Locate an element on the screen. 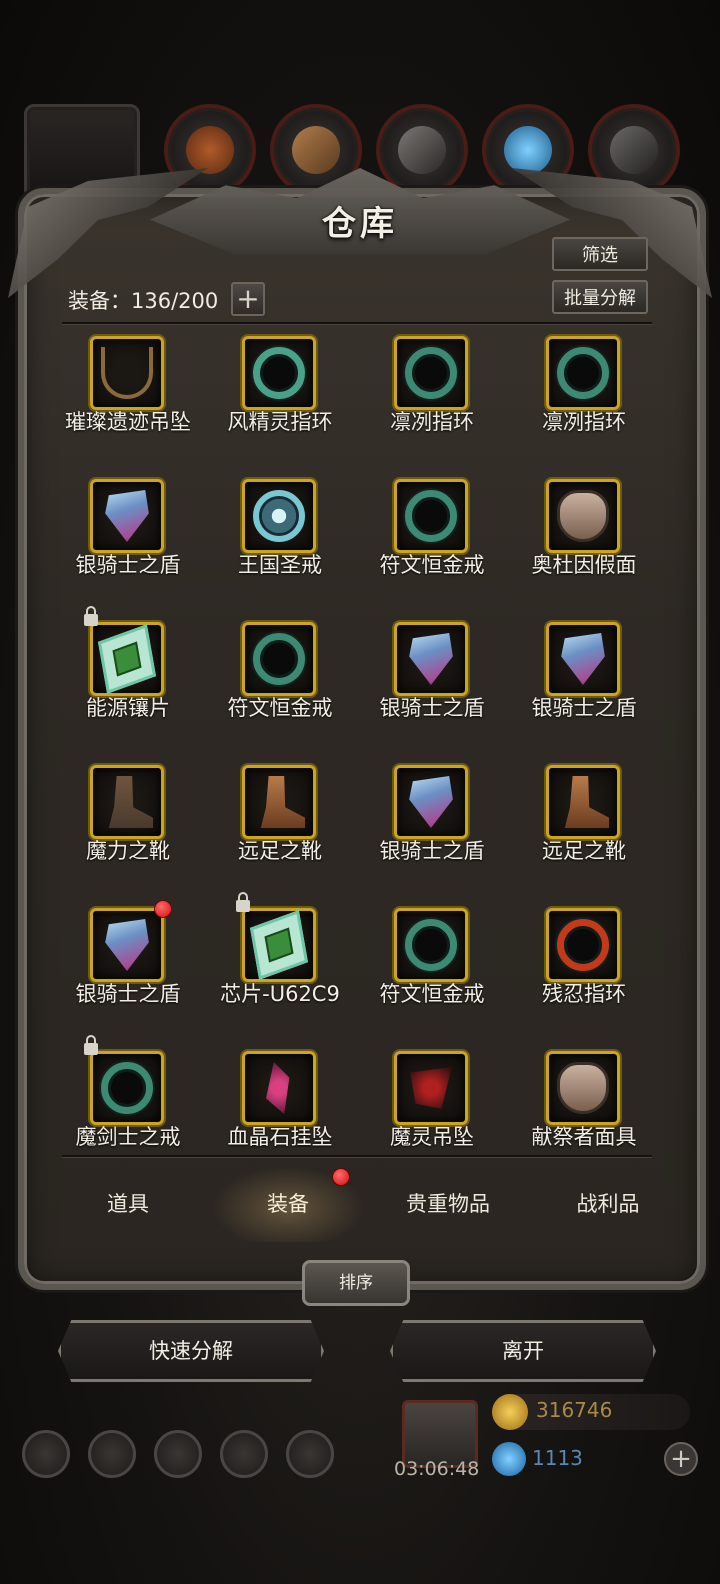  sort-button: 排序 is located at coordinates (356, 1283).